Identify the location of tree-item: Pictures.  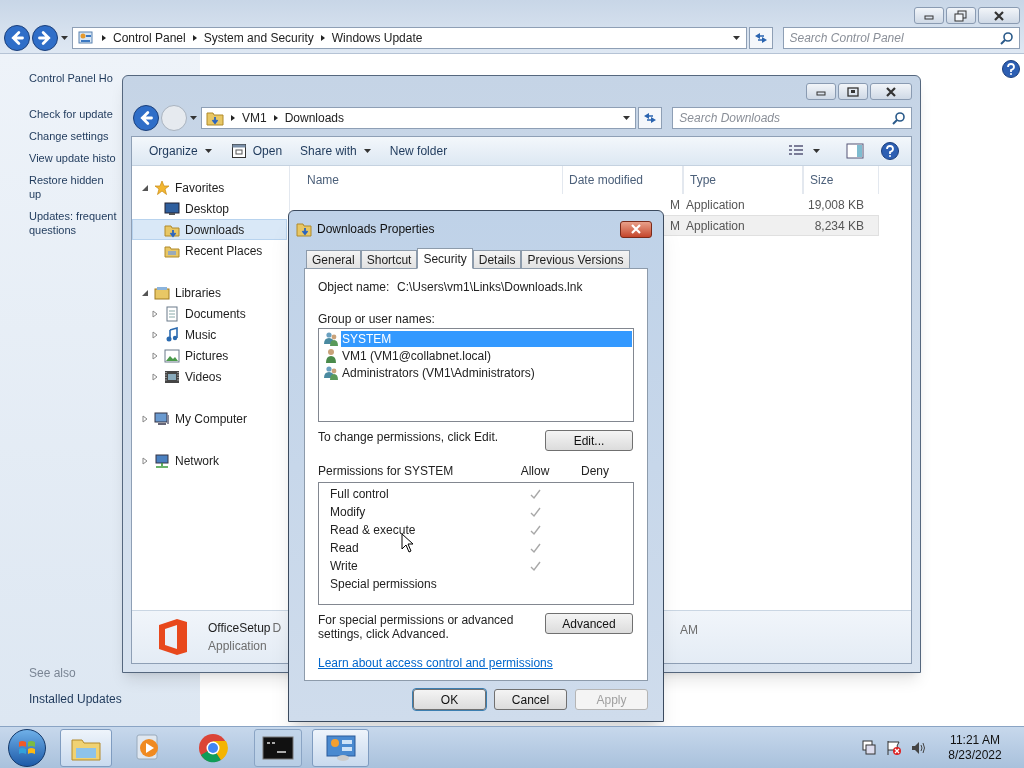
(209, 355).